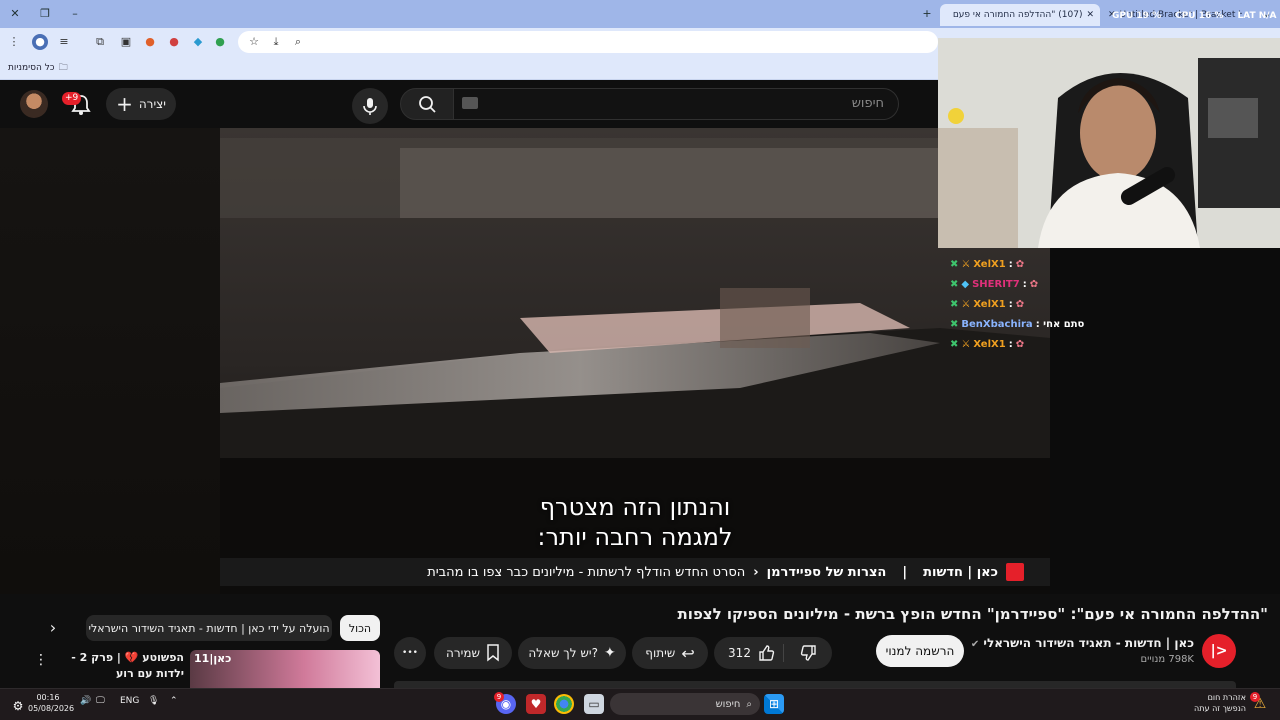  I want to click on extension-red-icon: ●, so click(174, 42).